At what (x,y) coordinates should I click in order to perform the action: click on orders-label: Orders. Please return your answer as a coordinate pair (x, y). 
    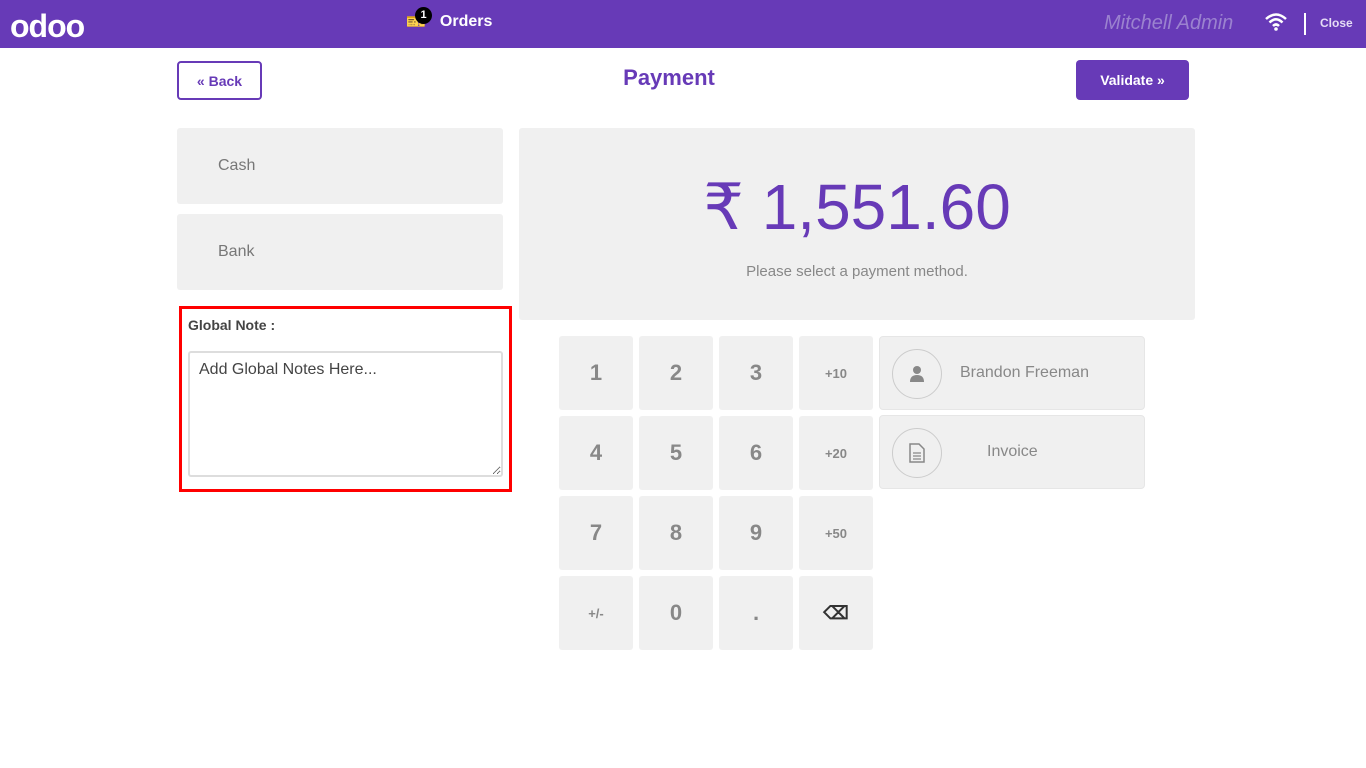
    Looking at the image, I should click on (466, 21).